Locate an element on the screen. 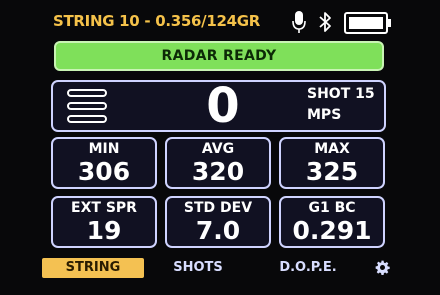  stat-label: EXT SPR is located at coordinates (104, 208).